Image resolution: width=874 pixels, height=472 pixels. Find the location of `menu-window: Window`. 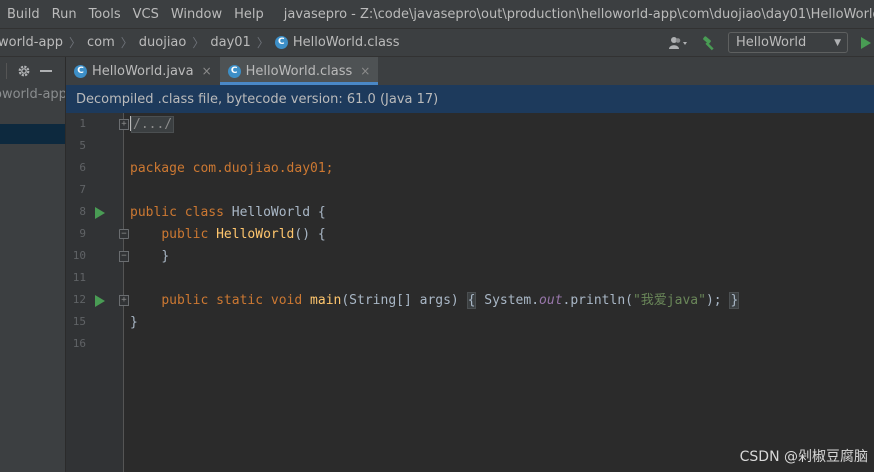

menu-window: Window is located at coordinates (196, 14).